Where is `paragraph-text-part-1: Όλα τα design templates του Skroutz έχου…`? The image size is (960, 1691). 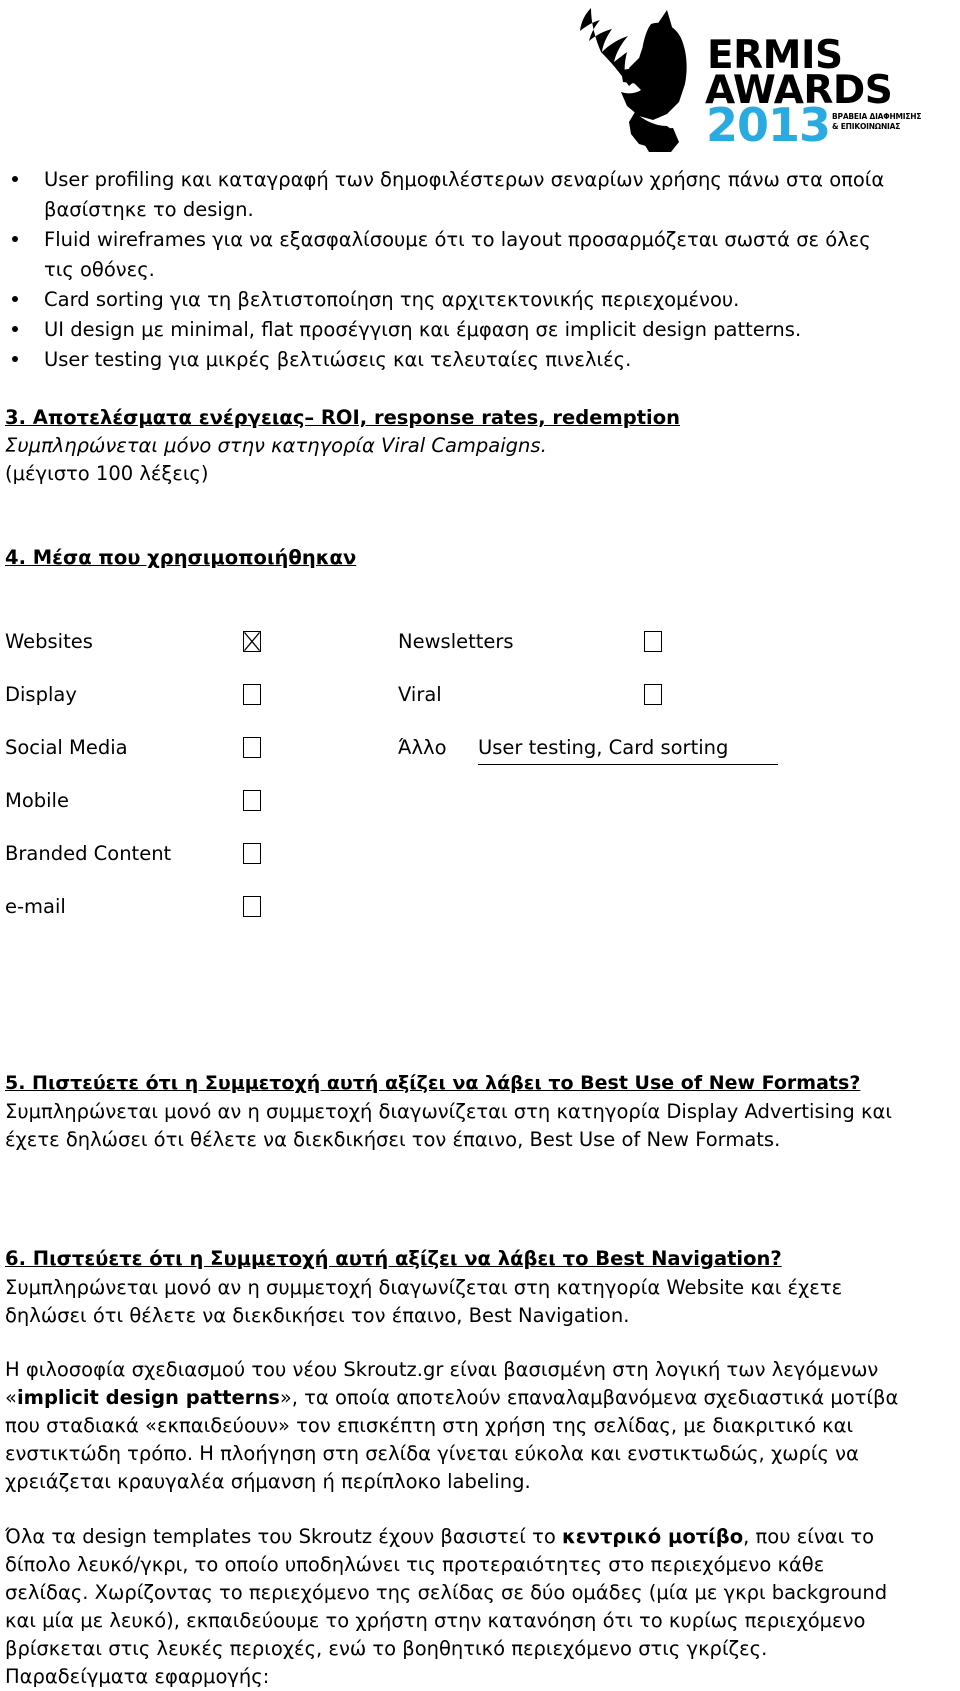 paragraph-text-part-1: Όλα τα design templates του Skroutz έχου… is located at coordinates (283, 1536).